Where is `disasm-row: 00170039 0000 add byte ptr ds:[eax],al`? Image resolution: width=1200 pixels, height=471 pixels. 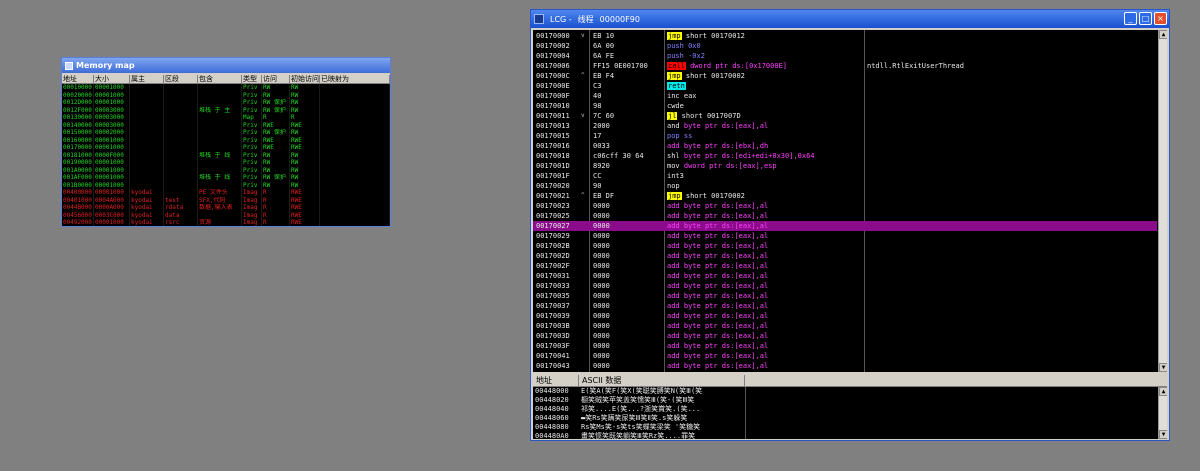
disasm-row: 00170039 0000 add byte ptr ds:[eax],al is located at coordinates (845, 316).